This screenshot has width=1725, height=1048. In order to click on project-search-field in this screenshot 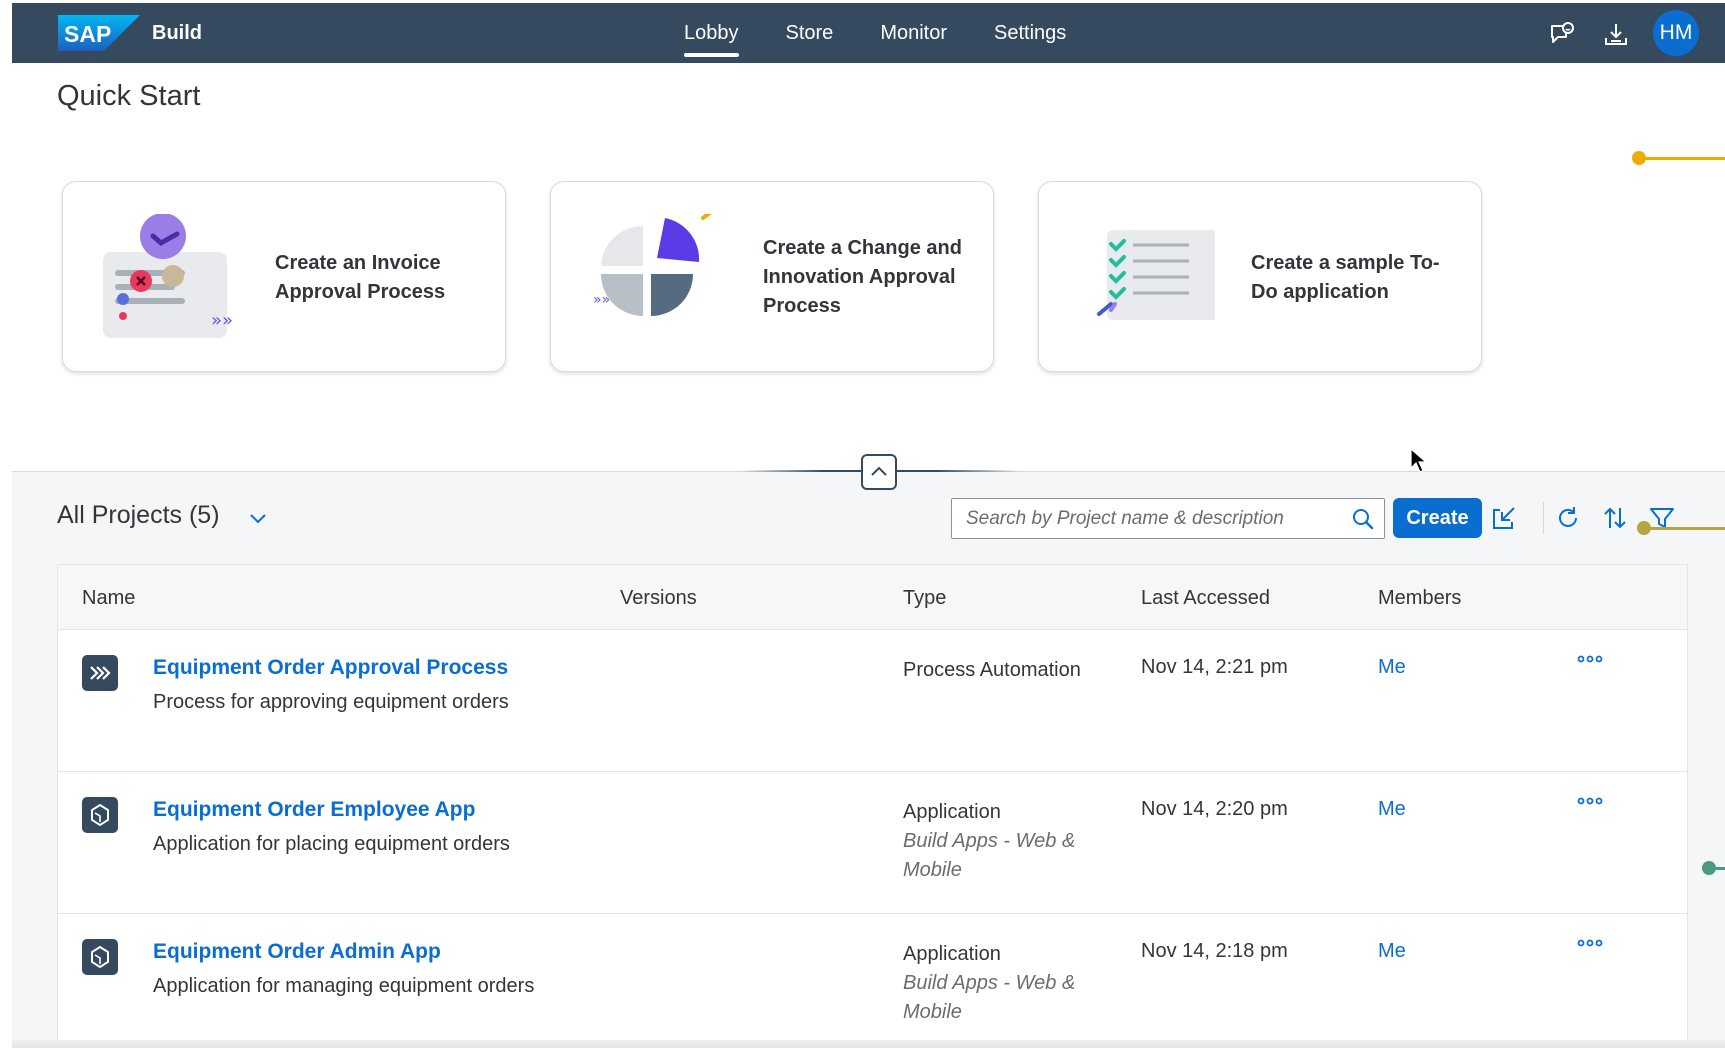, I will do `click(1168, 518)`.